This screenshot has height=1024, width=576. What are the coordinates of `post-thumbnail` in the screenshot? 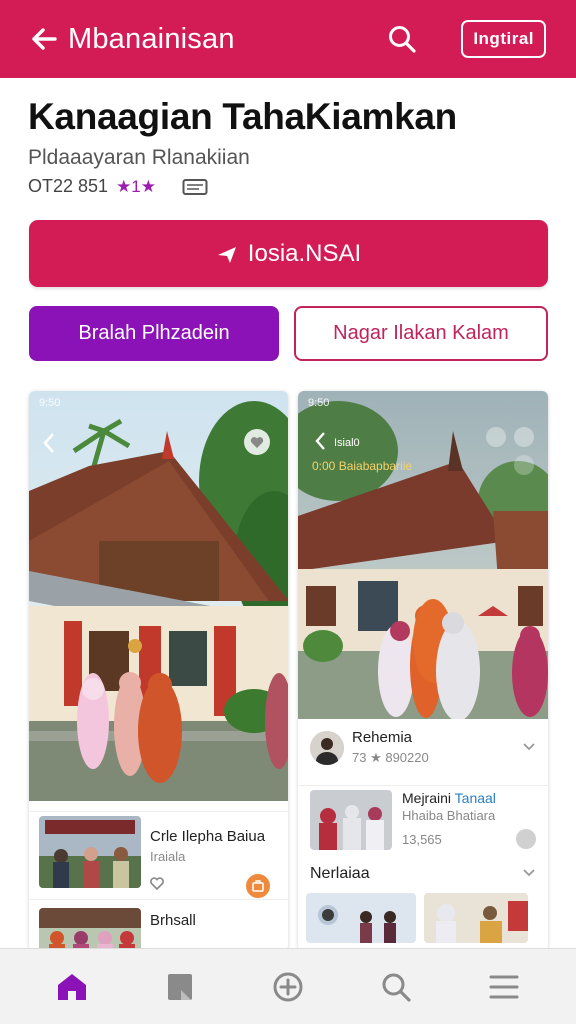 It's located at (351, 820).